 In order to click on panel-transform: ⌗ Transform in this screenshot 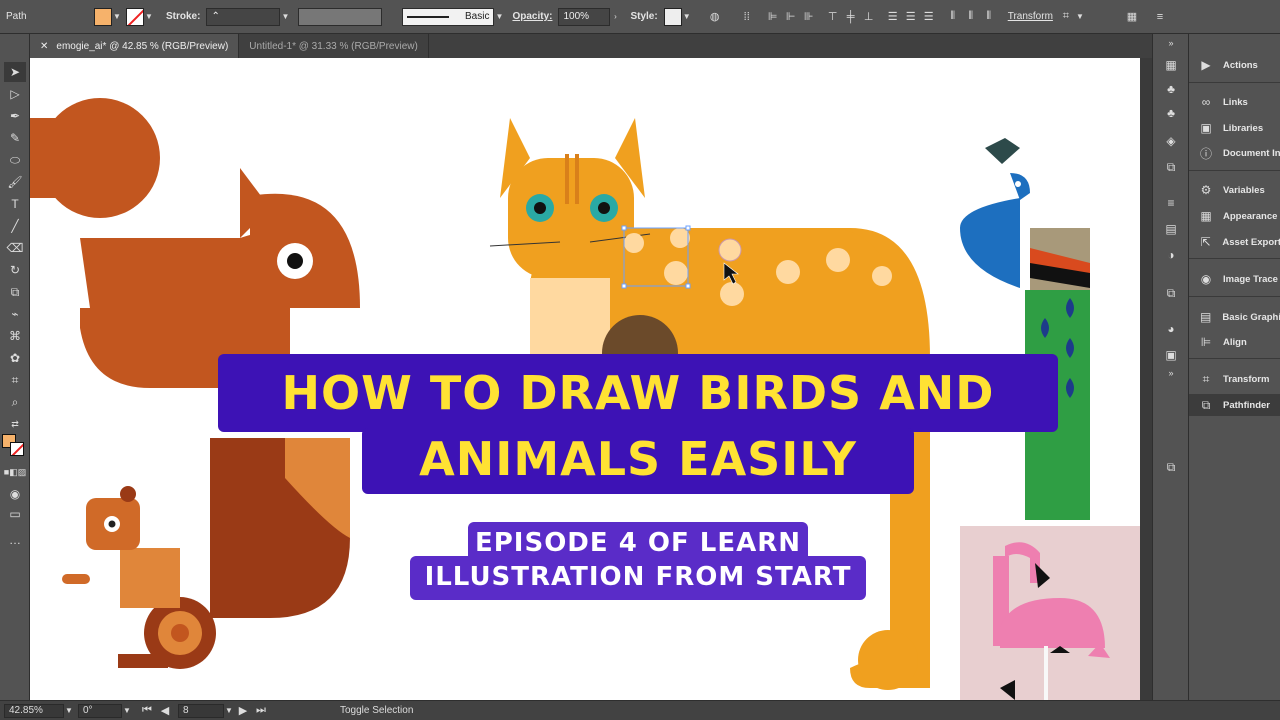, I will do `click(1234, 379)`.